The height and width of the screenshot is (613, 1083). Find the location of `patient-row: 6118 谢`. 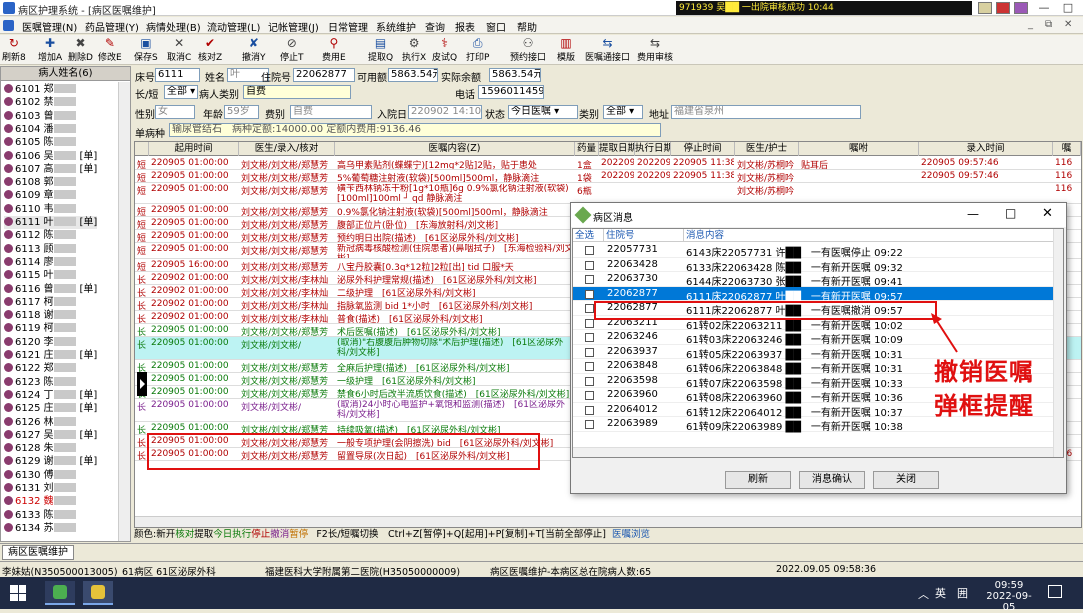

patient-row: 6118 谢 is located at coordinates (41, 315).